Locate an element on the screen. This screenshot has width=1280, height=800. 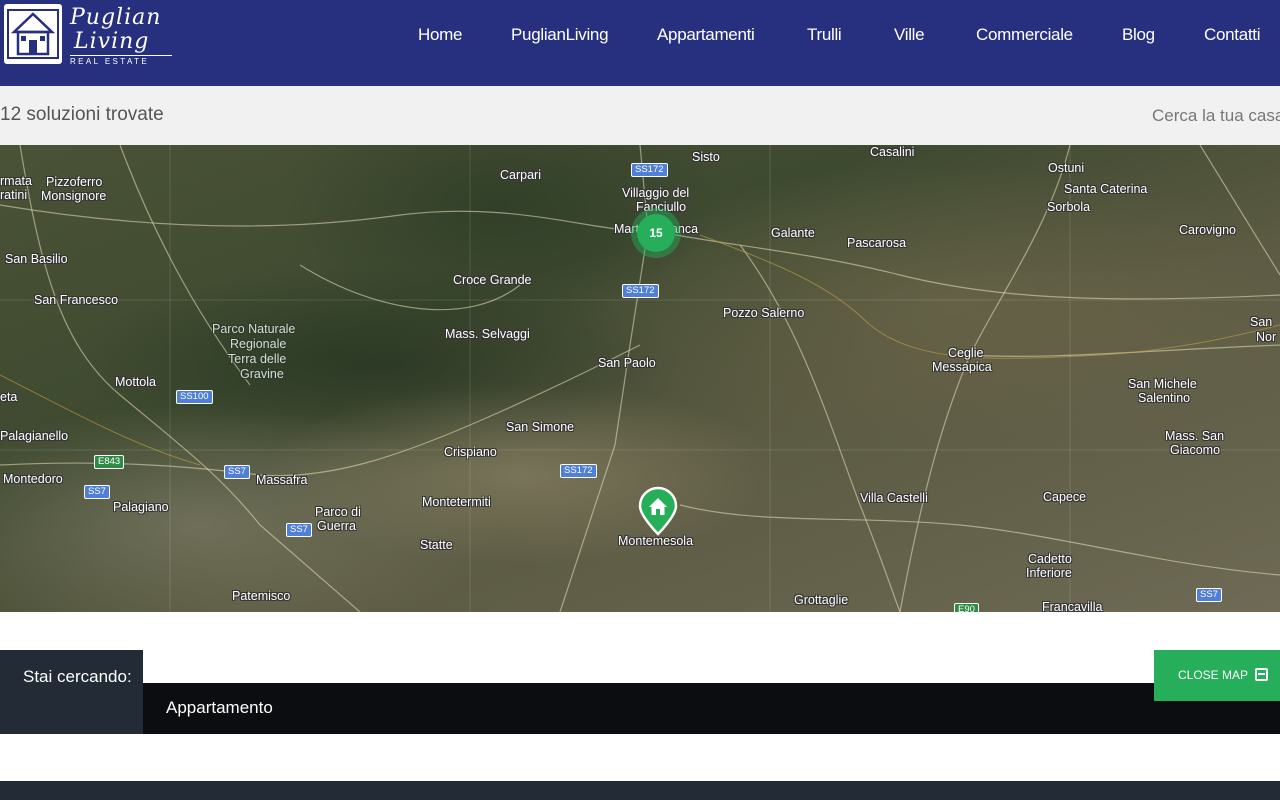
map-park-label: Regionale is located at coordinates (258, 344).